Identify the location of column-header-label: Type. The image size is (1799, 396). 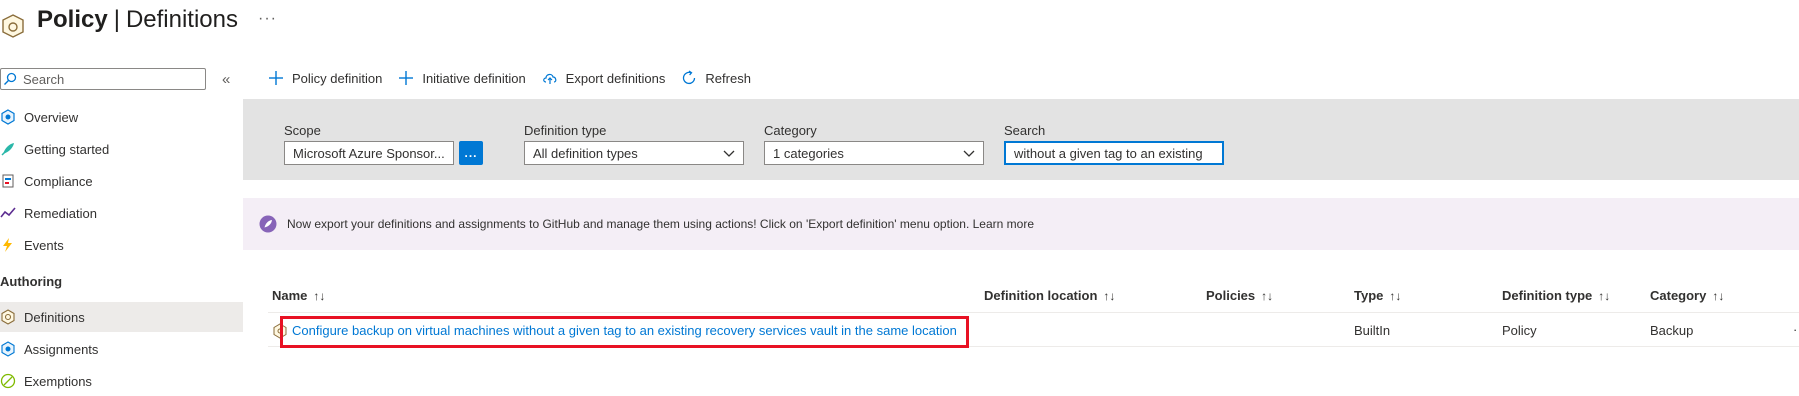
(1369, 295).